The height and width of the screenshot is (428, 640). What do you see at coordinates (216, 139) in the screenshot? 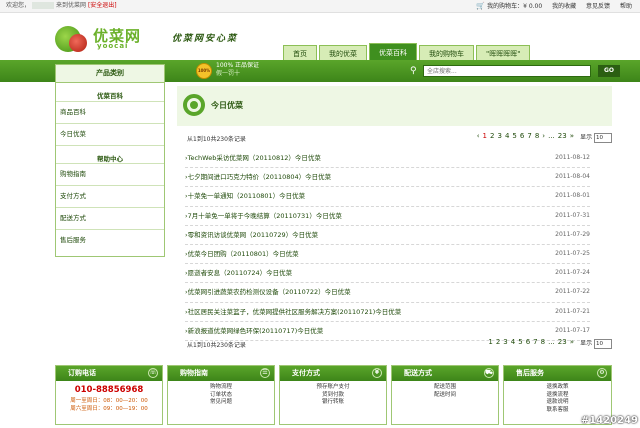
I see `record-count-top: 从1到10共230条记录` at bounding box center [216, 139].